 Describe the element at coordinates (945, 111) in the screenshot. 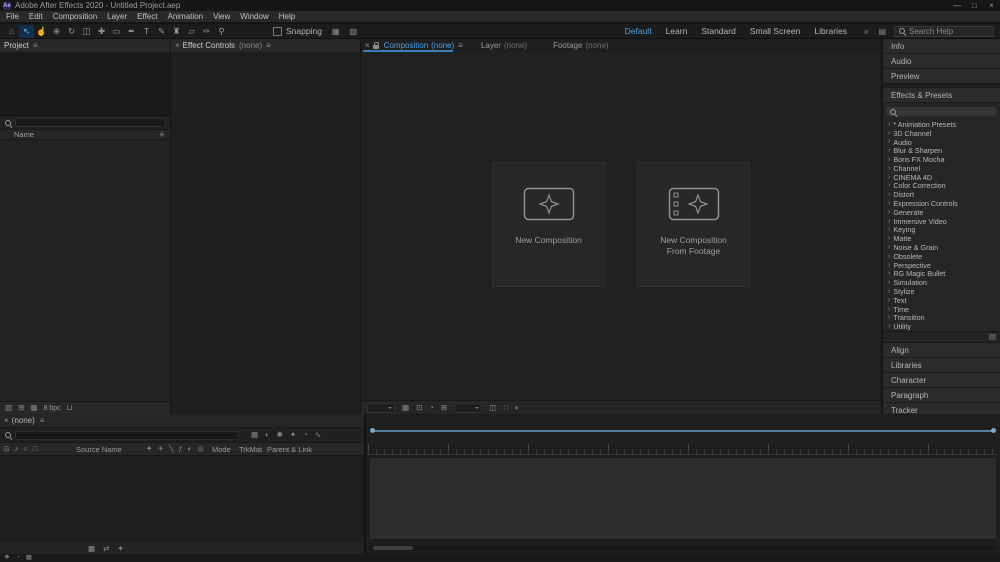

I see `effects-search-input` at that location.